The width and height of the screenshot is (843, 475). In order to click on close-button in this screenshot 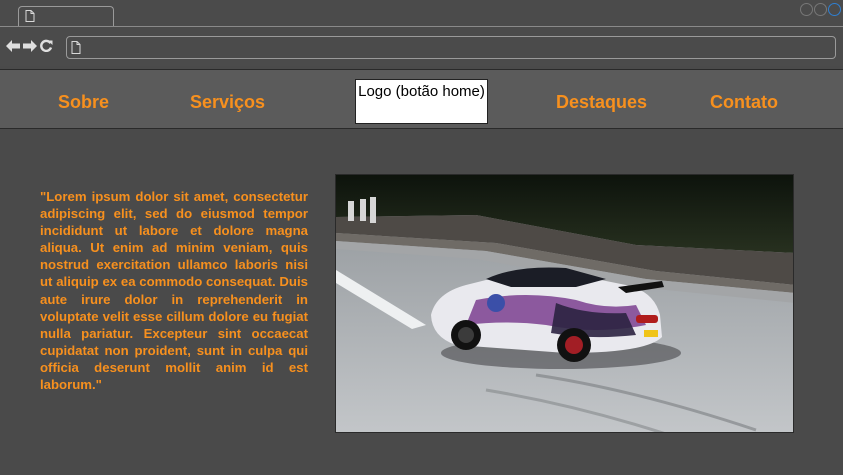, I will do `click(834, 9)`.